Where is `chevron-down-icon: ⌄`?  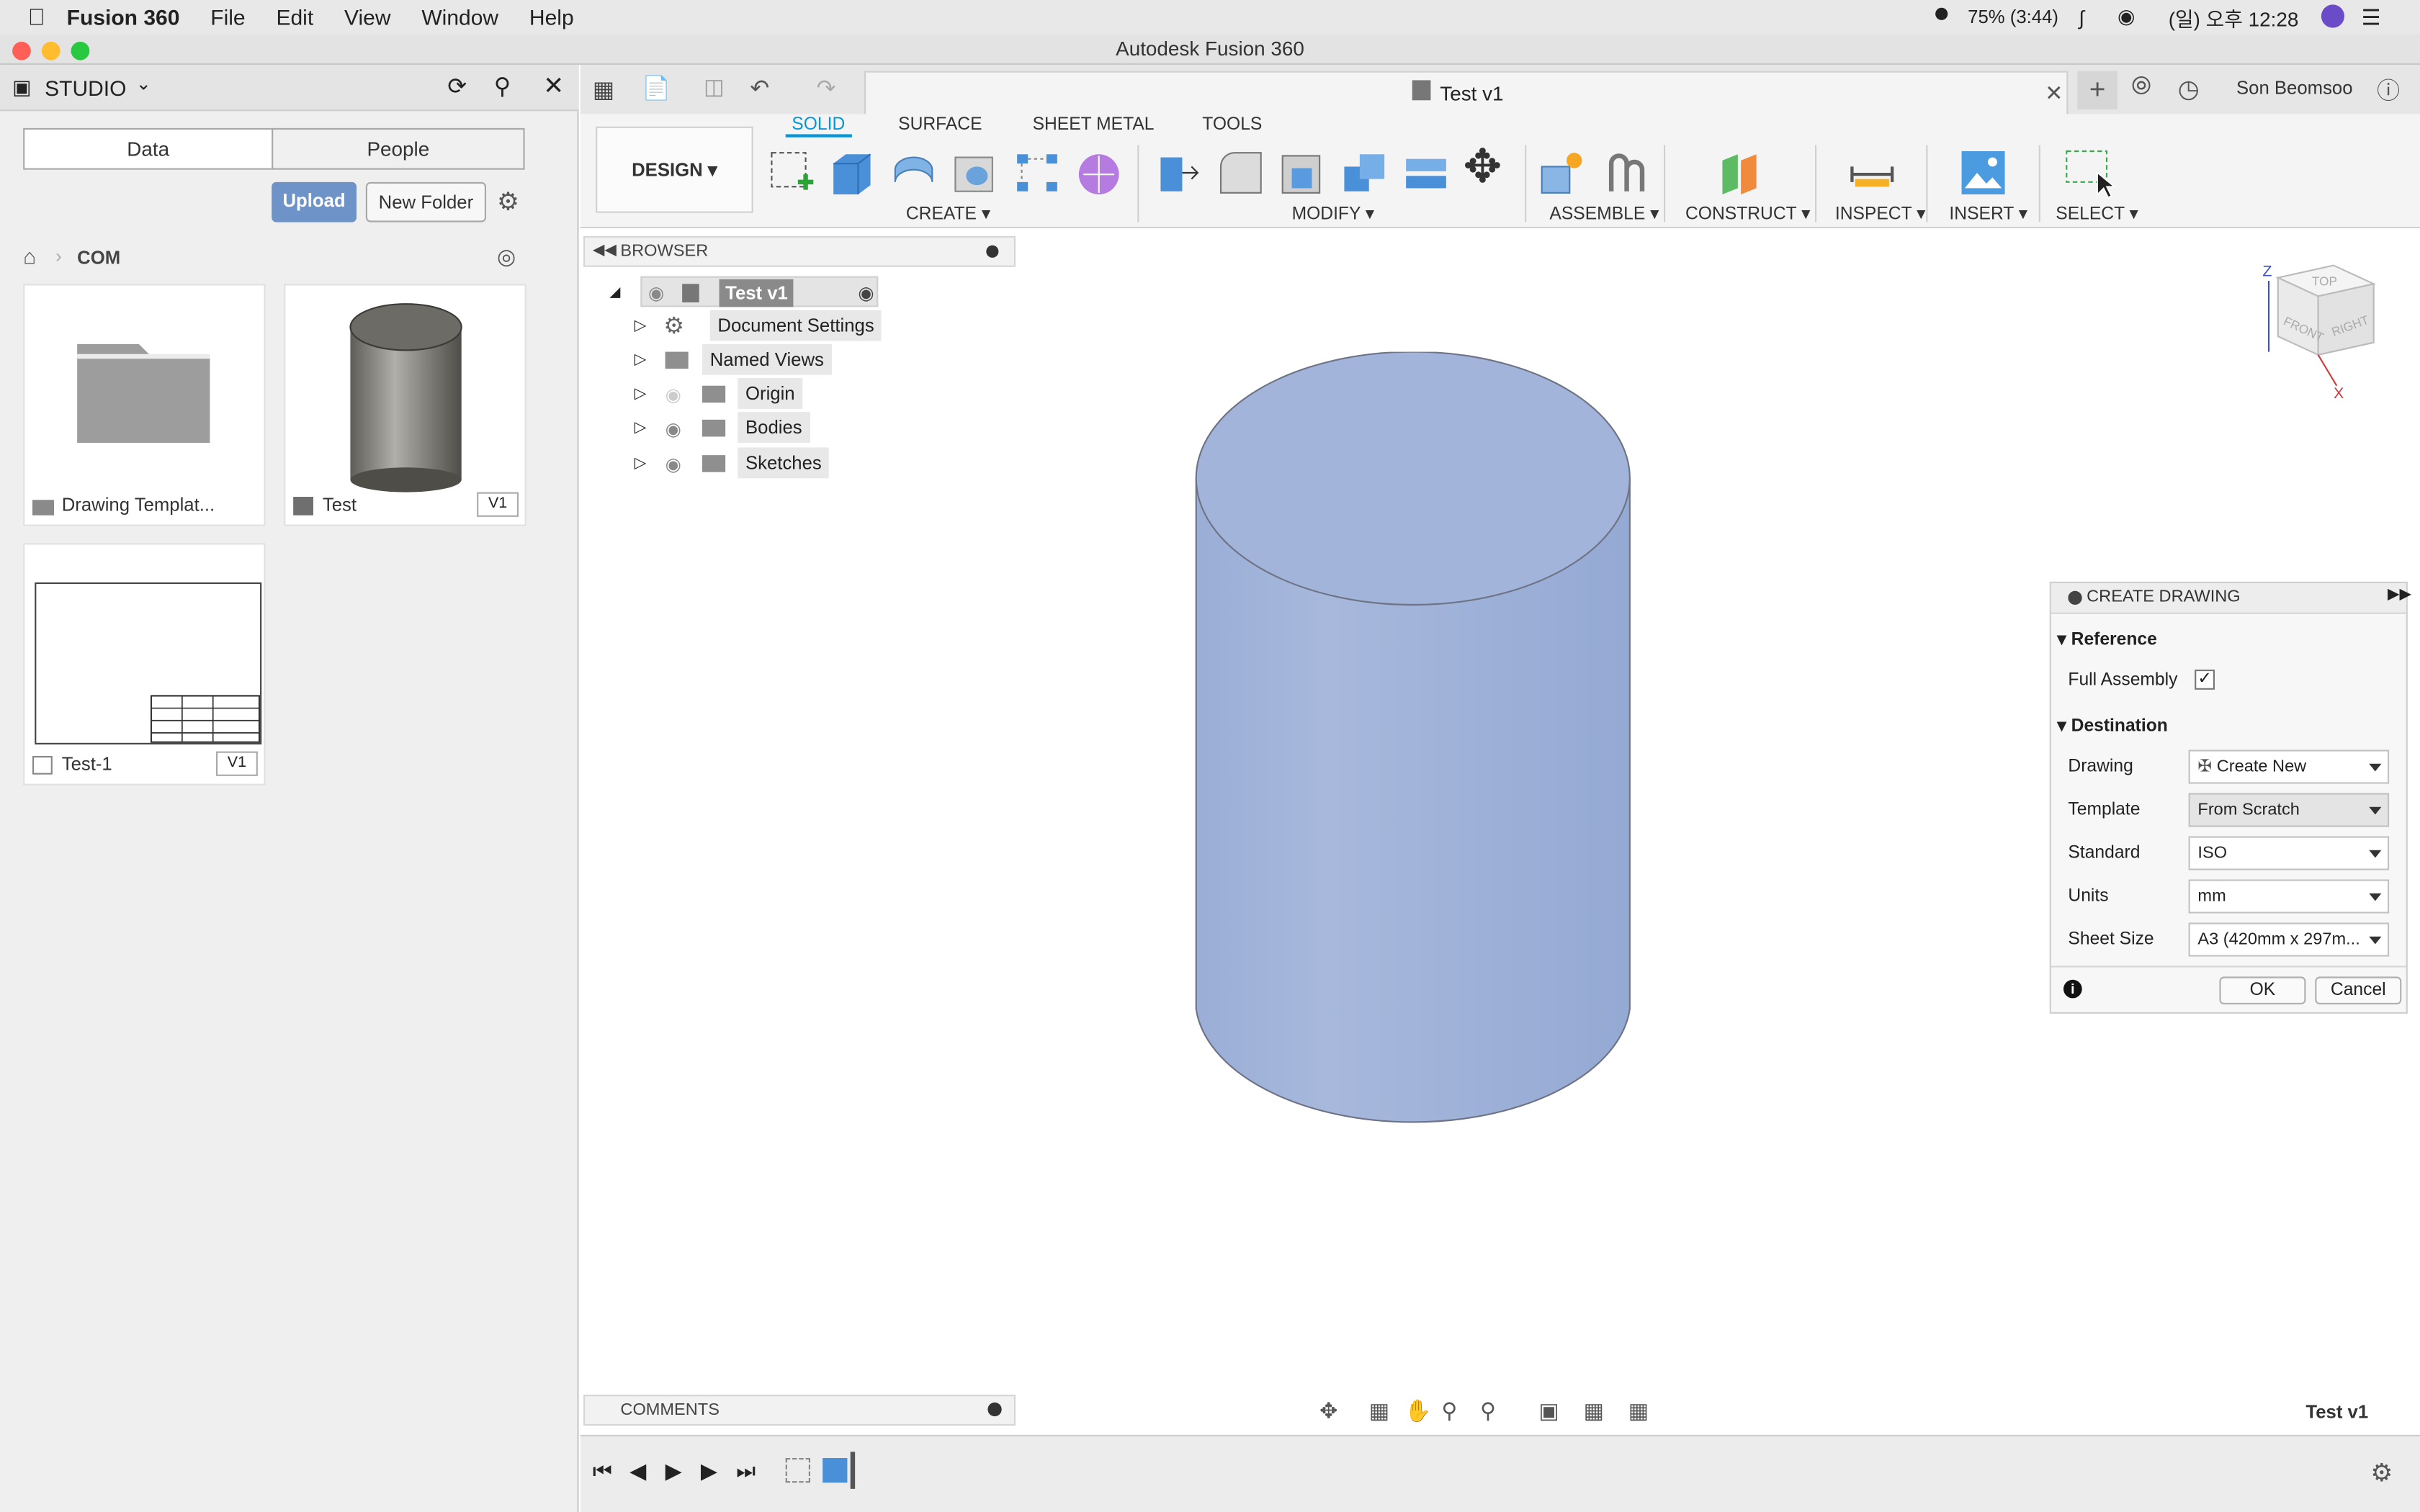 chevron-down-icon: ⌄ is located at coordinates (144, 83).